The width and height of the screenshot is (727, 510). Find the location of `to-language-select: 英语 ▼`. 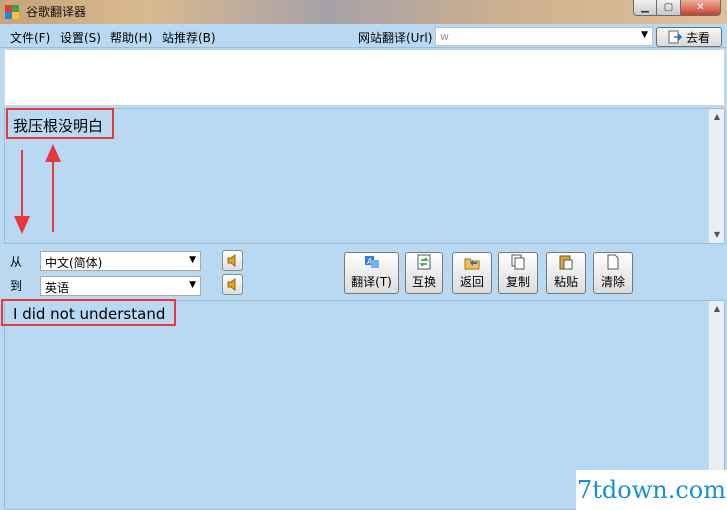

to-language-select: 英语 ▼ is located at coordinates (120, 286).